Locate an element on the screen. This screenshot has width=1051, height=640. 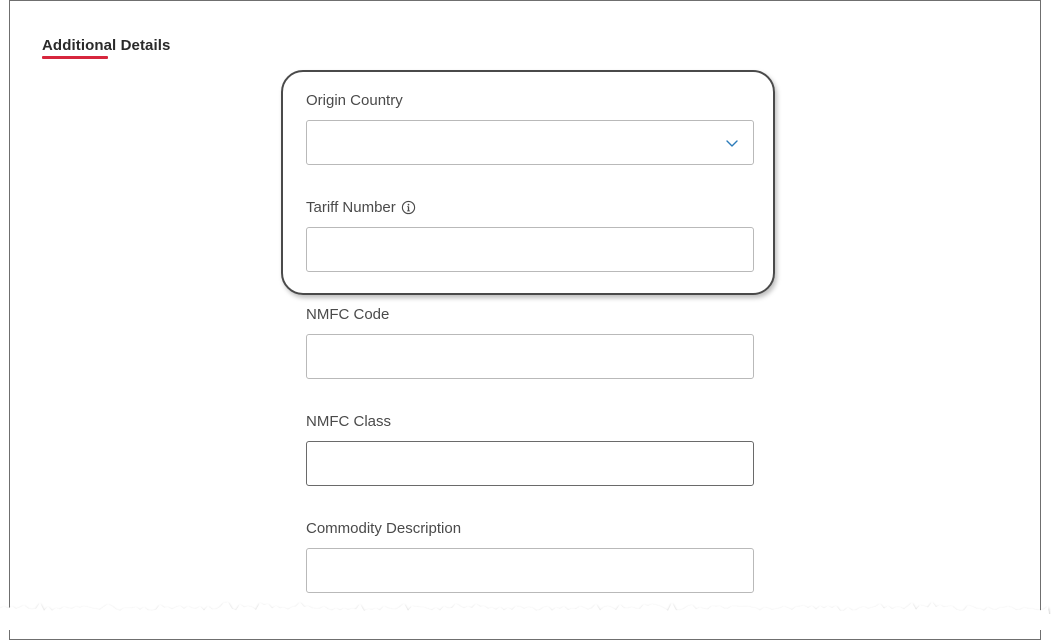
commodity-description-label: Commodity Description is located at coordinates (383, 528).